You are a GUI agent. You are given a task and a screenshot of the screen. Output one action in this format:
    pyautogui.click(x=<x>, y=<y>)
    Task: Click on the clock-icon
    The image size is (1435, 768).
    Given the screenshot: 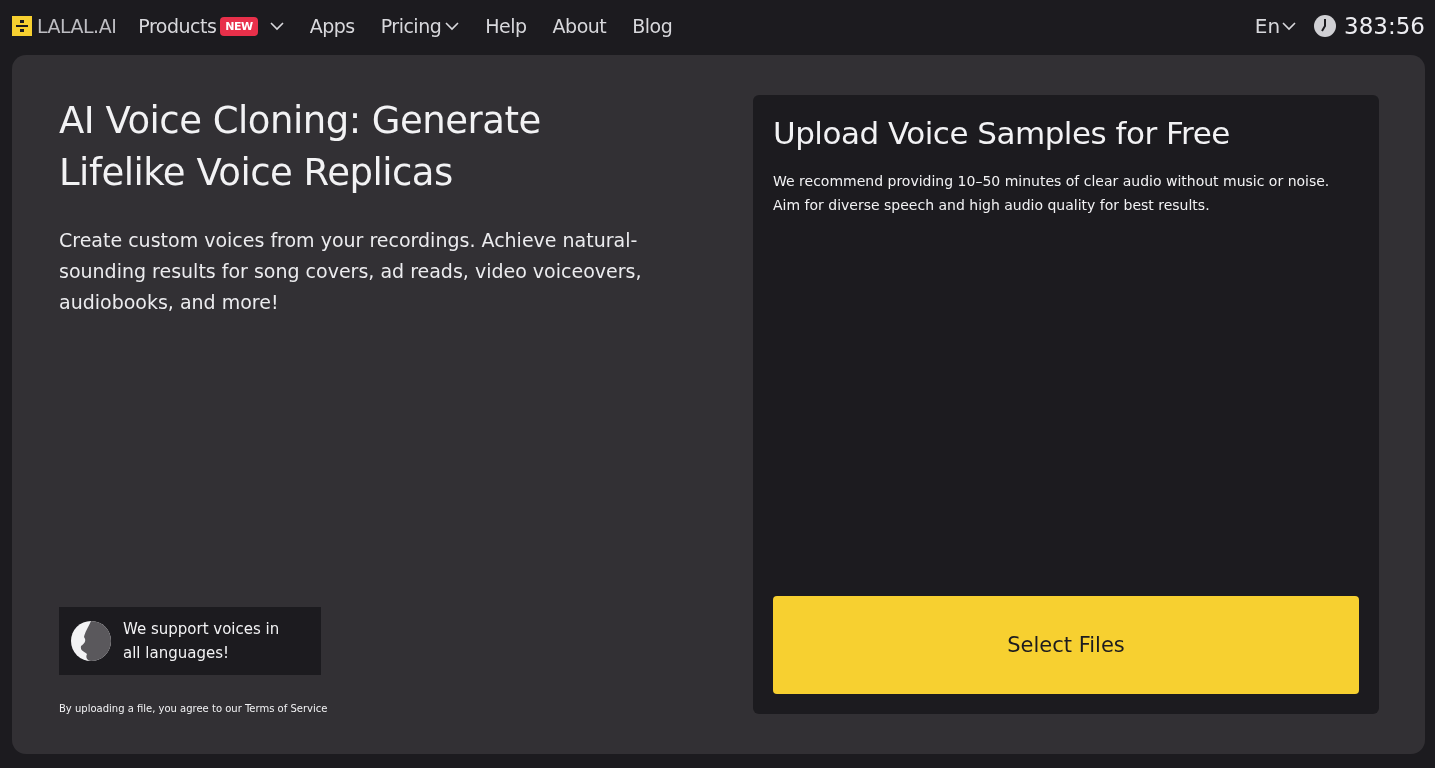 What is the action you would take?
    pyautogui.click(x=1325, y=26)
    